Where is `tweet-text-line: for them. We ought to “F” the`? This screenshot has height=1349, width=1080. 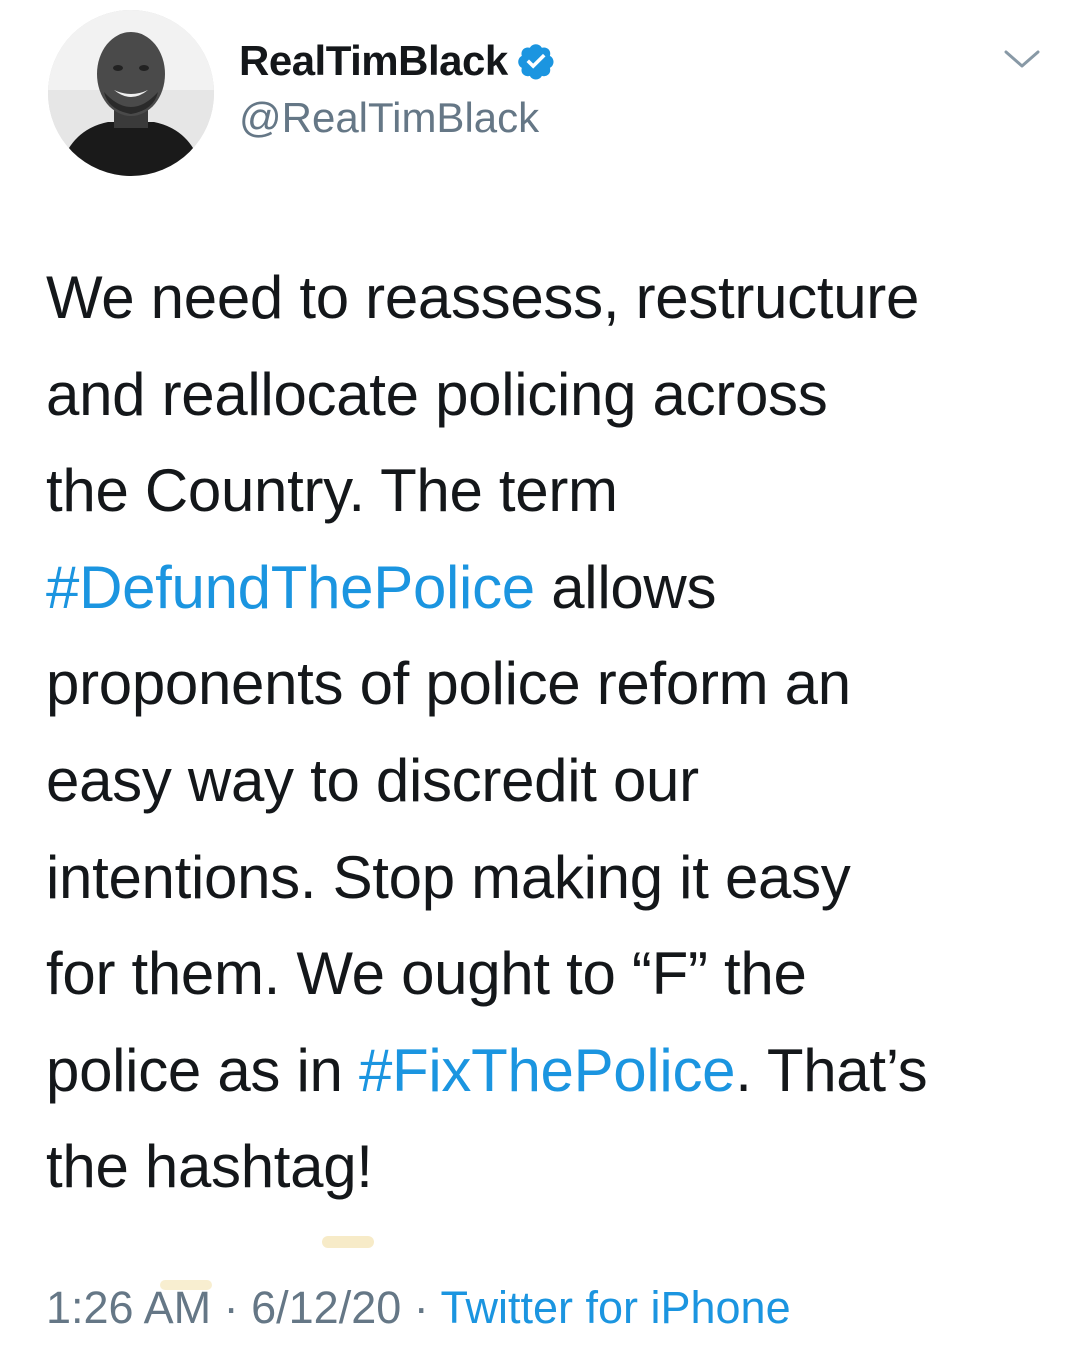 tweet-text-line: for them. We ought to “F” the is located at coordinates (546, 974).